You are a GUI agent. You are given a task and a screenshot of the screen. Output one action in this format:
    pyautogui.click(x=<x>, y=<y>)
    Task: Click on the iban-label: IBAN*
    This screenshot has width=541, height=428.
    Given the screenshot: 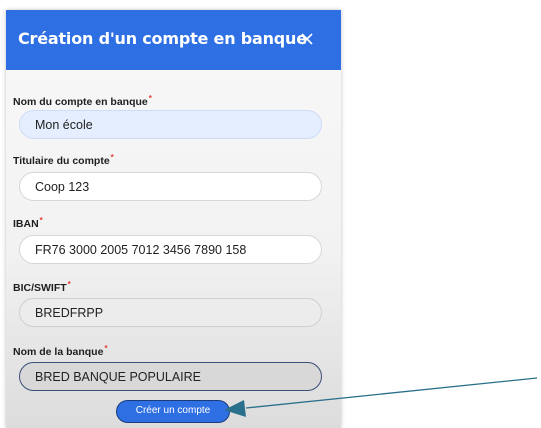 What is the action you would take?
    pyautogui.click(x=28, y=223)
    